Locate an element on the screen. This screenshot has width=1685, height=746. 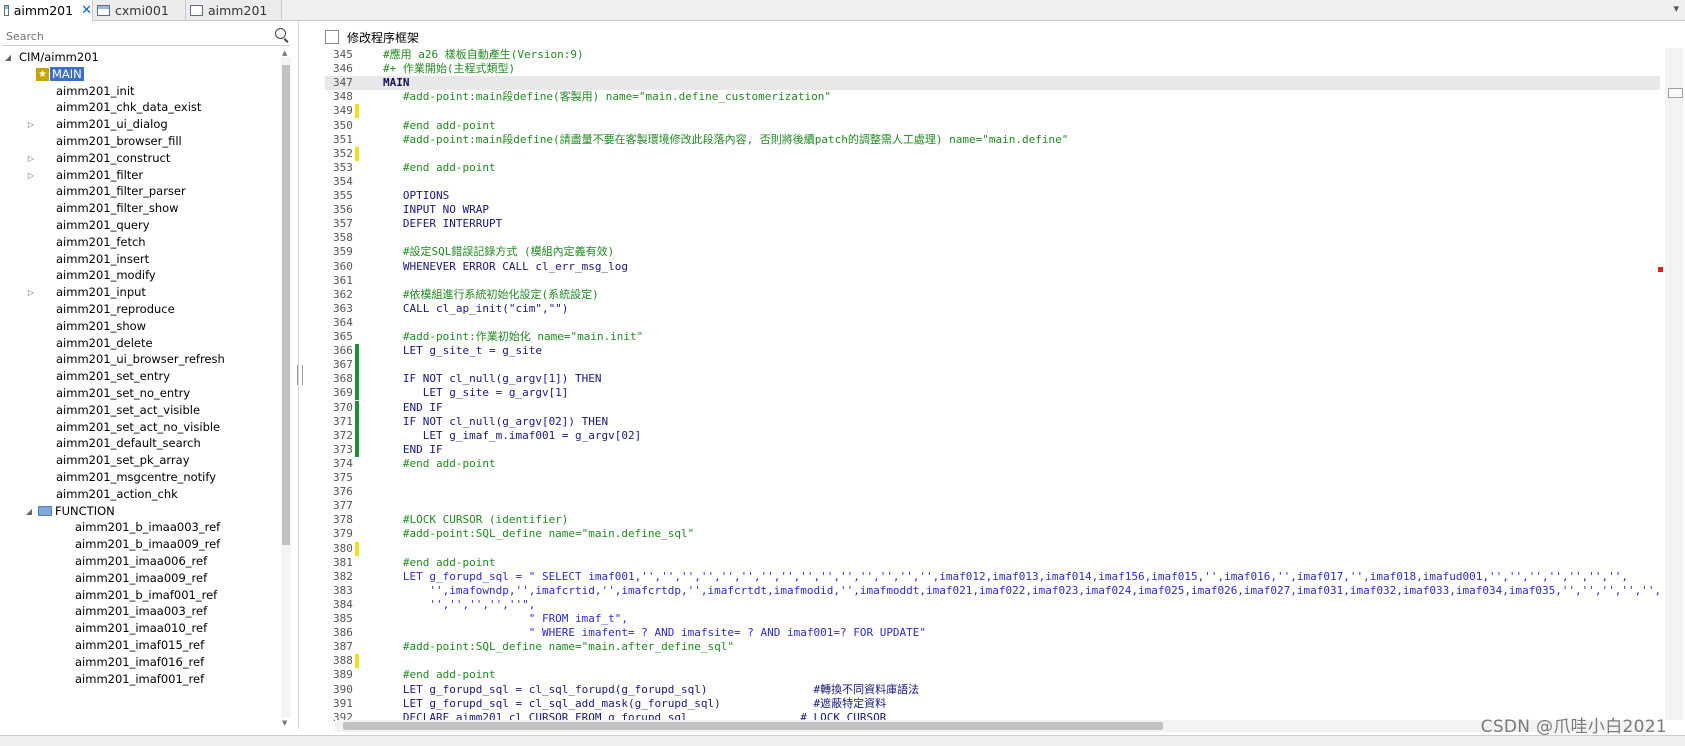
code-line: 372 LET g_imaf_m.imaf001 = g_argv[02] is located at coordinates (992, 435).